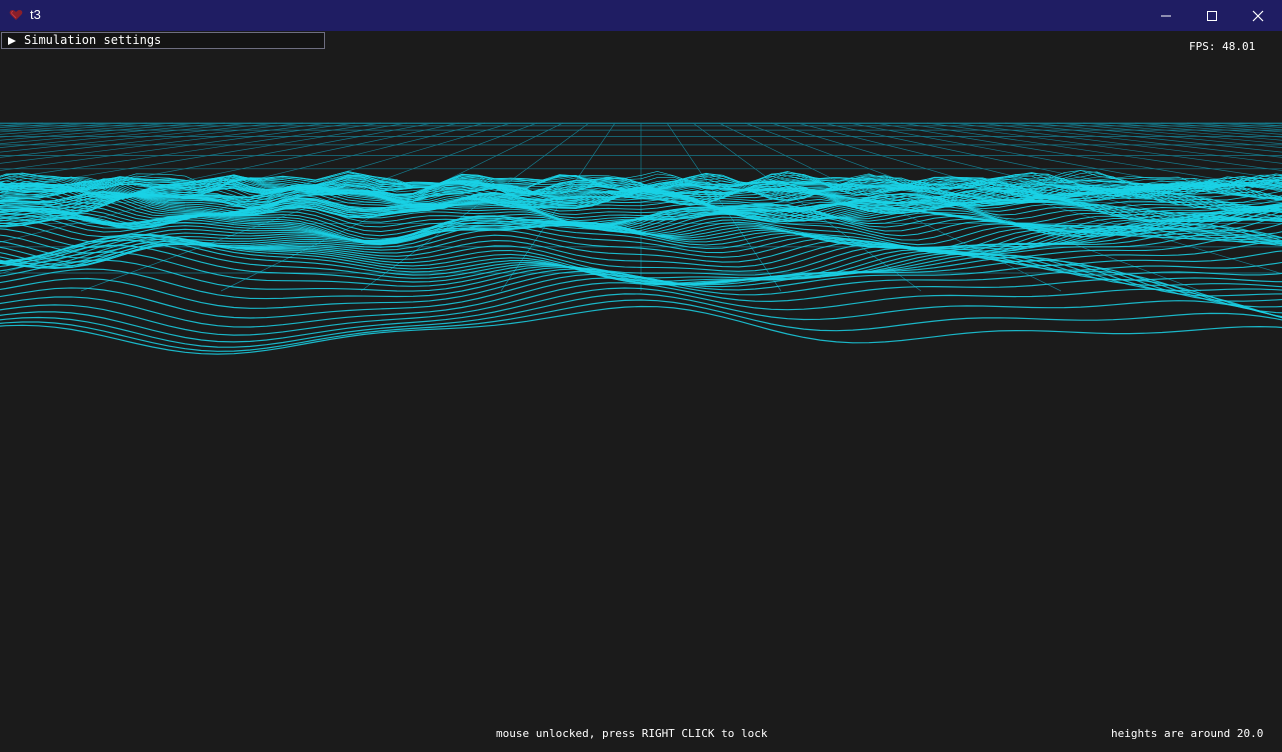  I want to click on window-title: t3, so click(35, 14).